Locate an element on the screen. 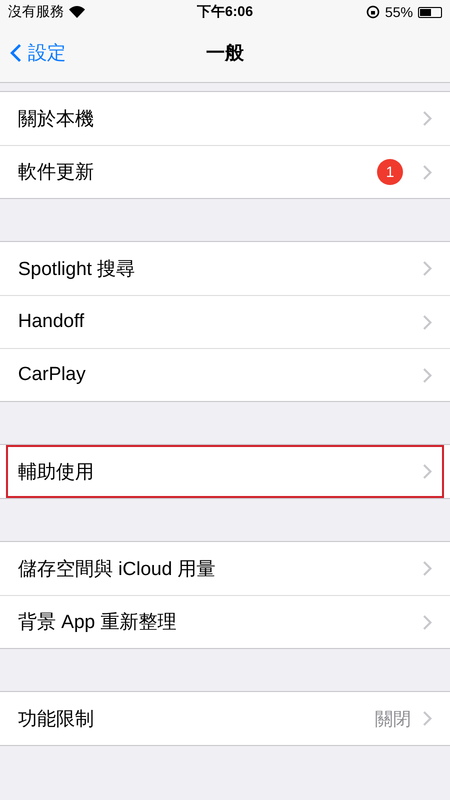 The height and width of the screenshot is (800, 450). settings-row: 背景 App 重新整理 is located at coordinates (225, 621).